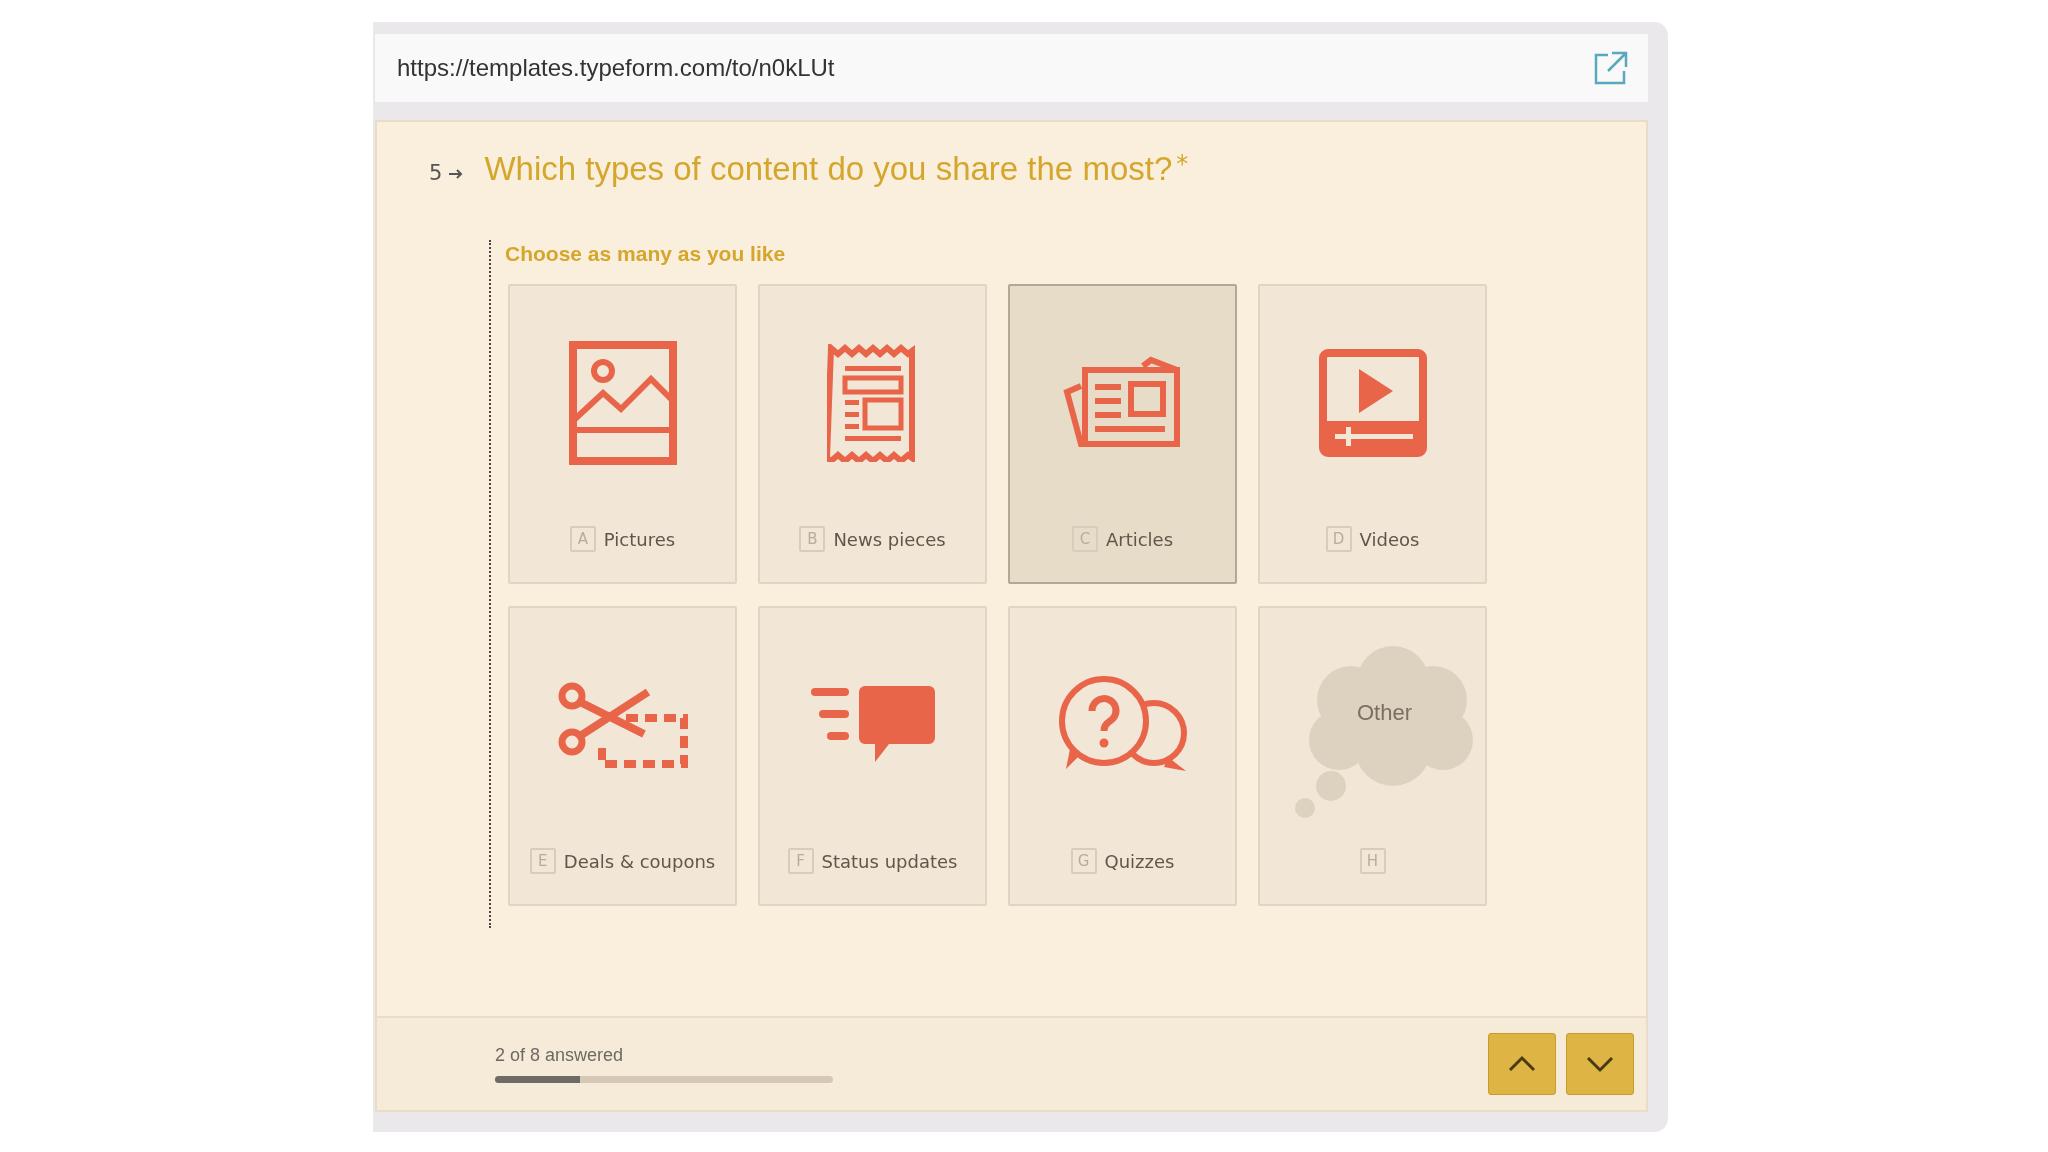 The height and width of the screenshot is (1152, 2048). What do you see at coordinates (456, 174) in the screenshot?
I see `arrow-icon` at bounding box center [456, 174].